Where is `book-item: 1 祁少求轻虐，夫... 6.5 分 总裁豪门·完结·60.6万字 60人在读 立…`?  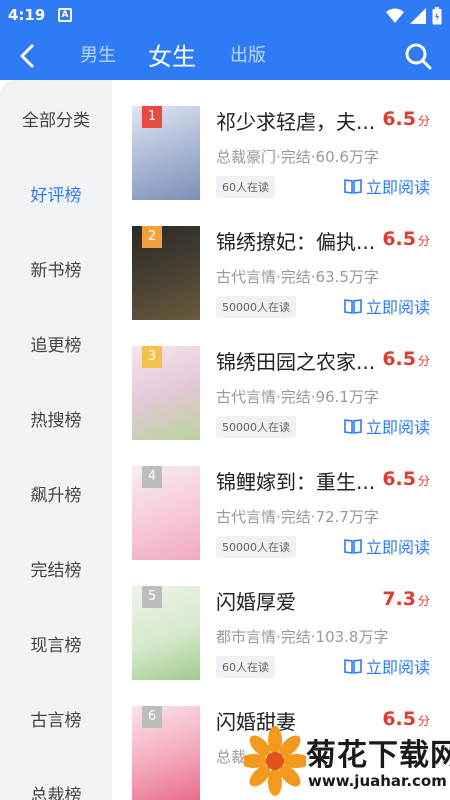 book-item: 1 祁少求轻虐，夫... 6.5 分 总裁豪门·完结·60.6万字 60人在读 立… is located at coordinates (281, 140).